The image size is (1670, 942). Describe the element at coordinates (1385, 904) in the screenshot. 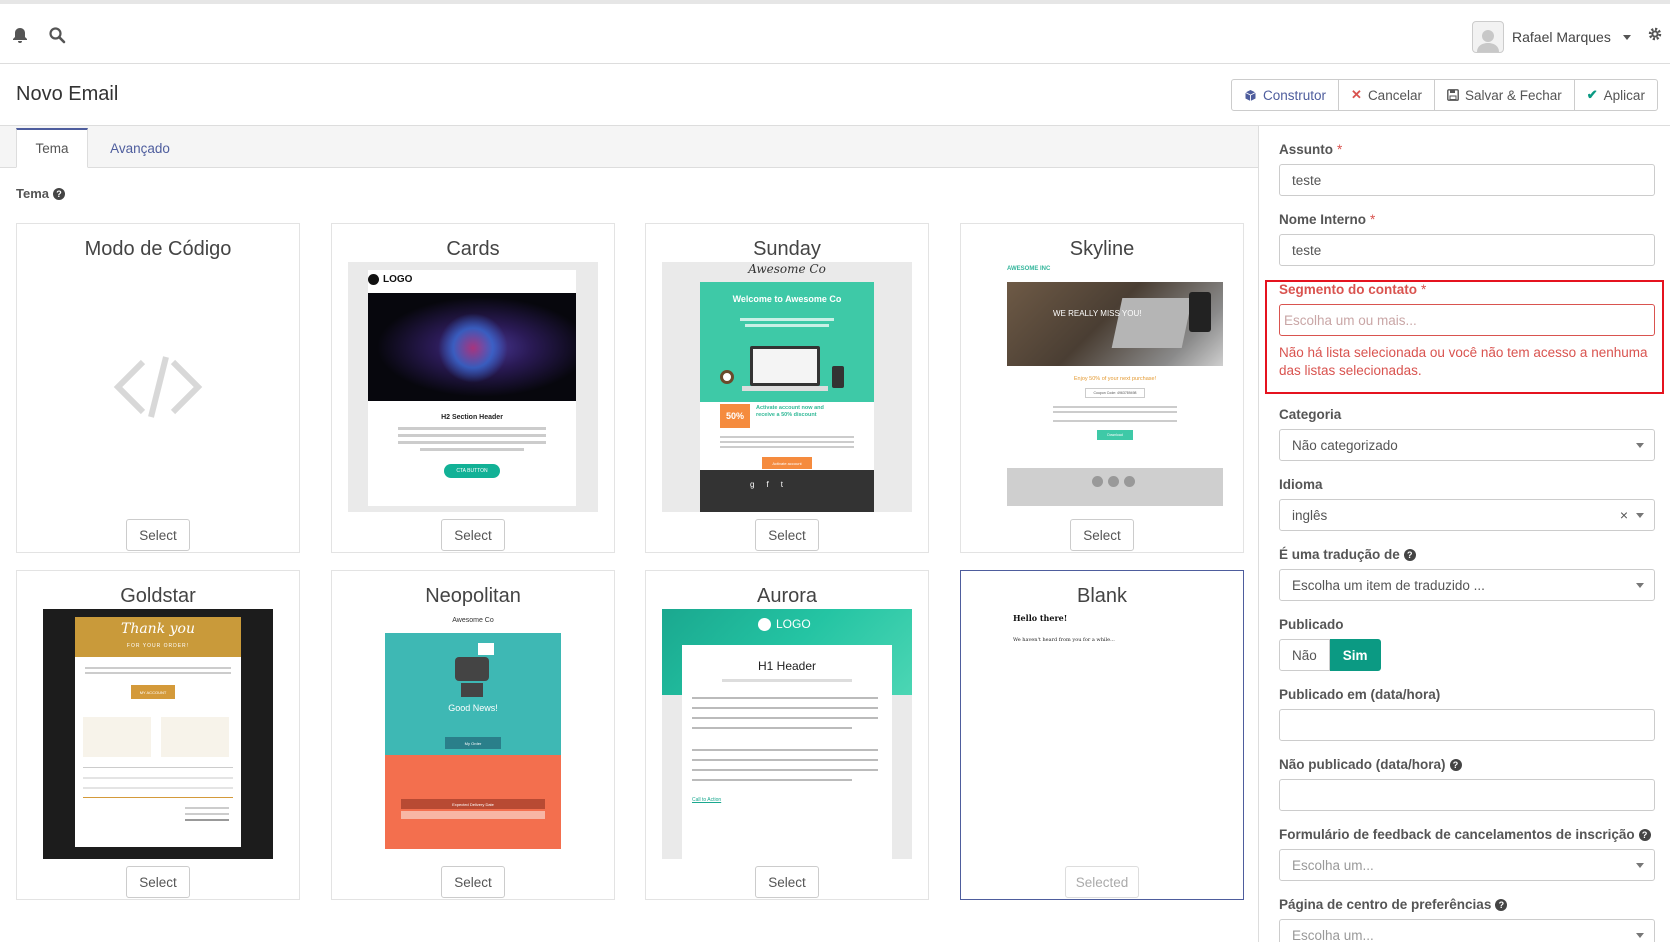

I see `preference-center-label: Página de centro de preferências` at that location.